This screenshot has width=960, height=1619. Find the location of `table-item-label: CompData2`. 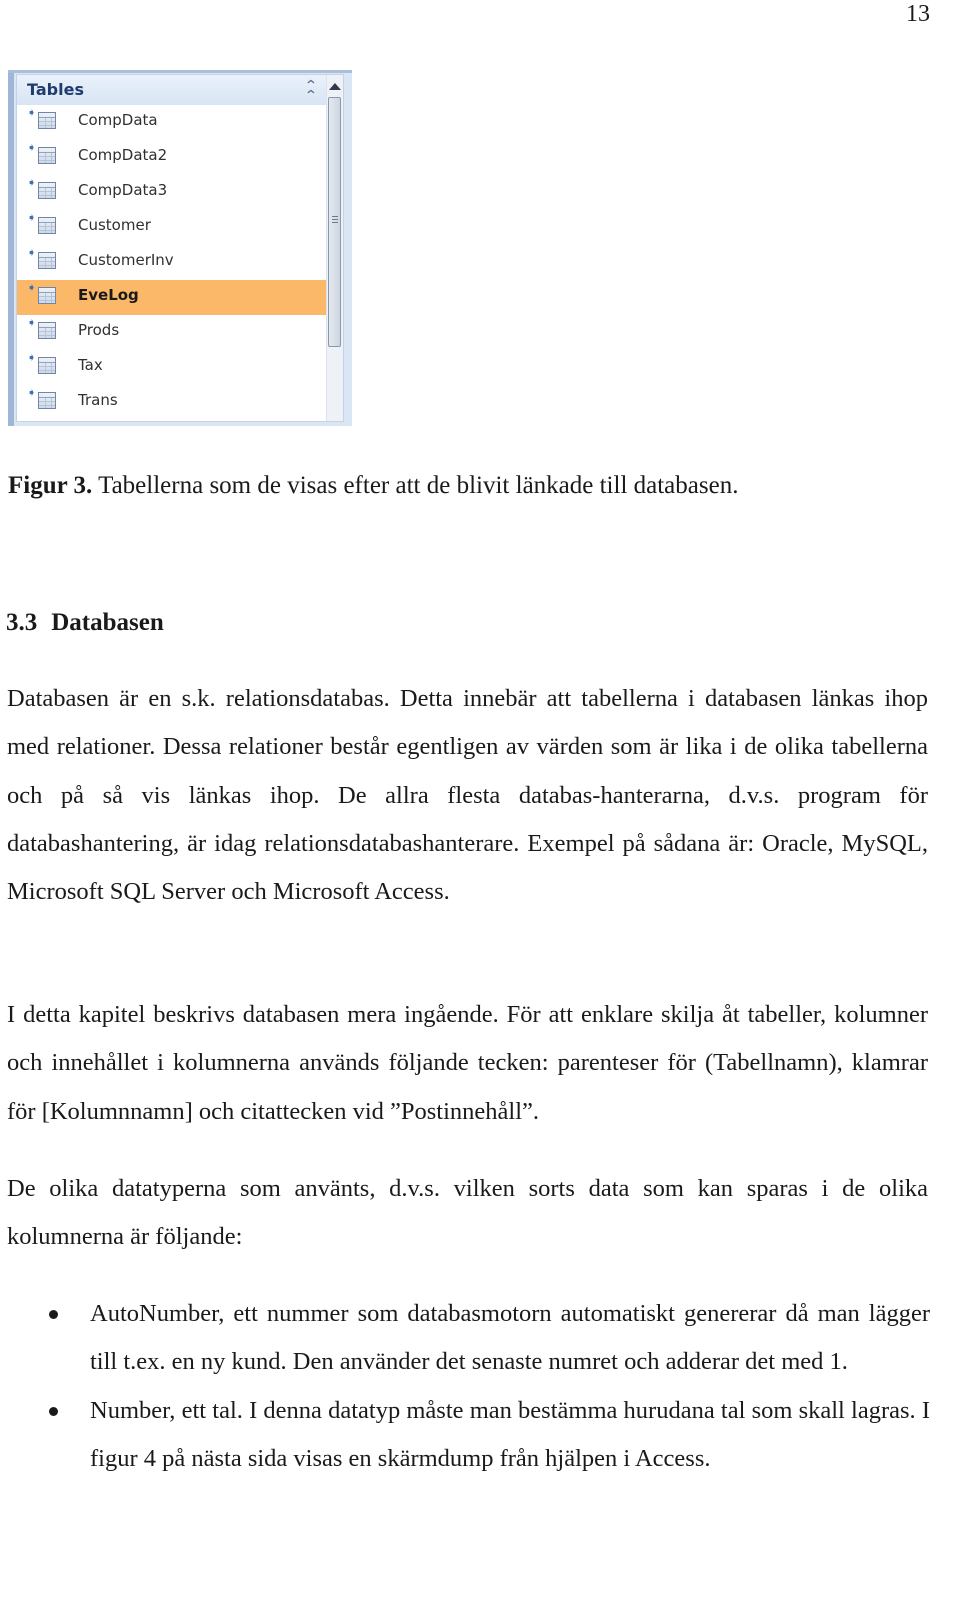

table-item-label: CompData2 is located at coordinates (123, 155).